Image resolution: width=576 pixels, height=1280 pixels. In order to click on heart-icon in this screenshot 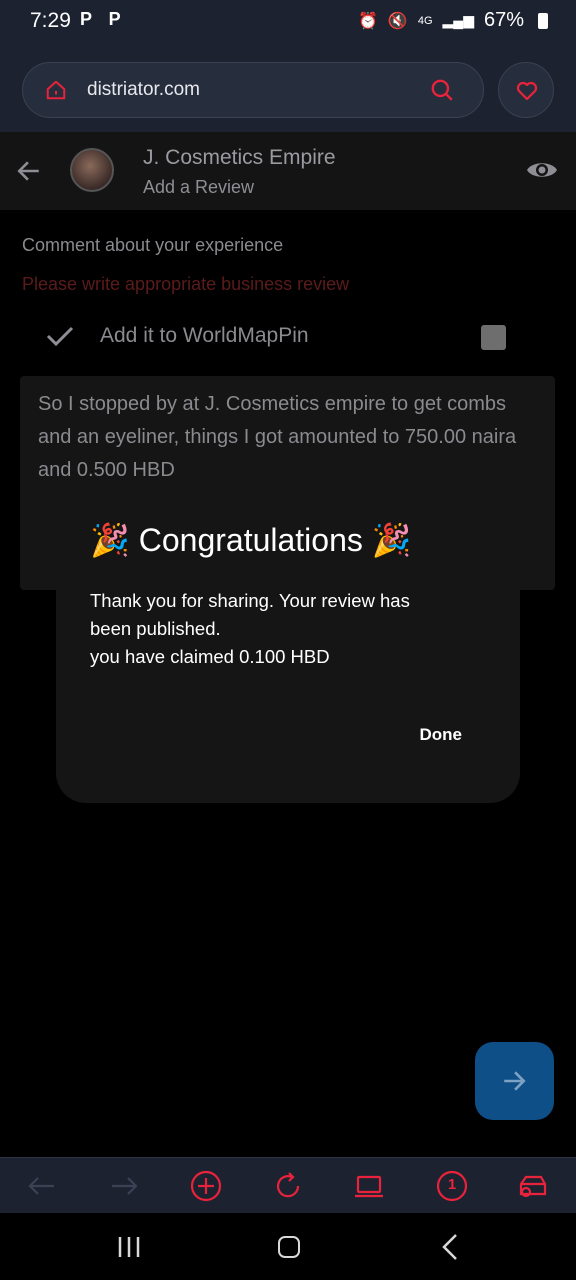, I will do `click(527, 91)`.